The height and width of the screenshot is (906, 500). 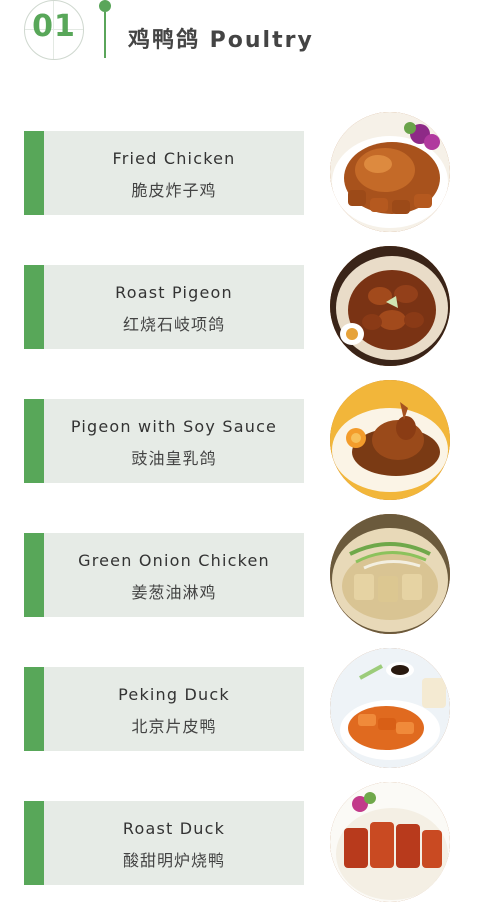 What do you see at coordinates (105, 35) in the screenshot?
I see `divider-line` at bounding box center [105, 35].